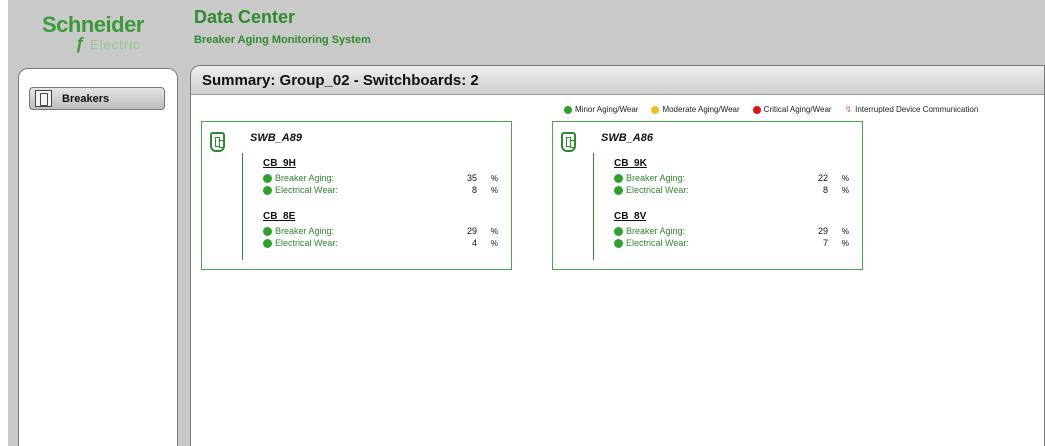  I want to click on breakers-nav-label: Breakers, so click(86, 98).